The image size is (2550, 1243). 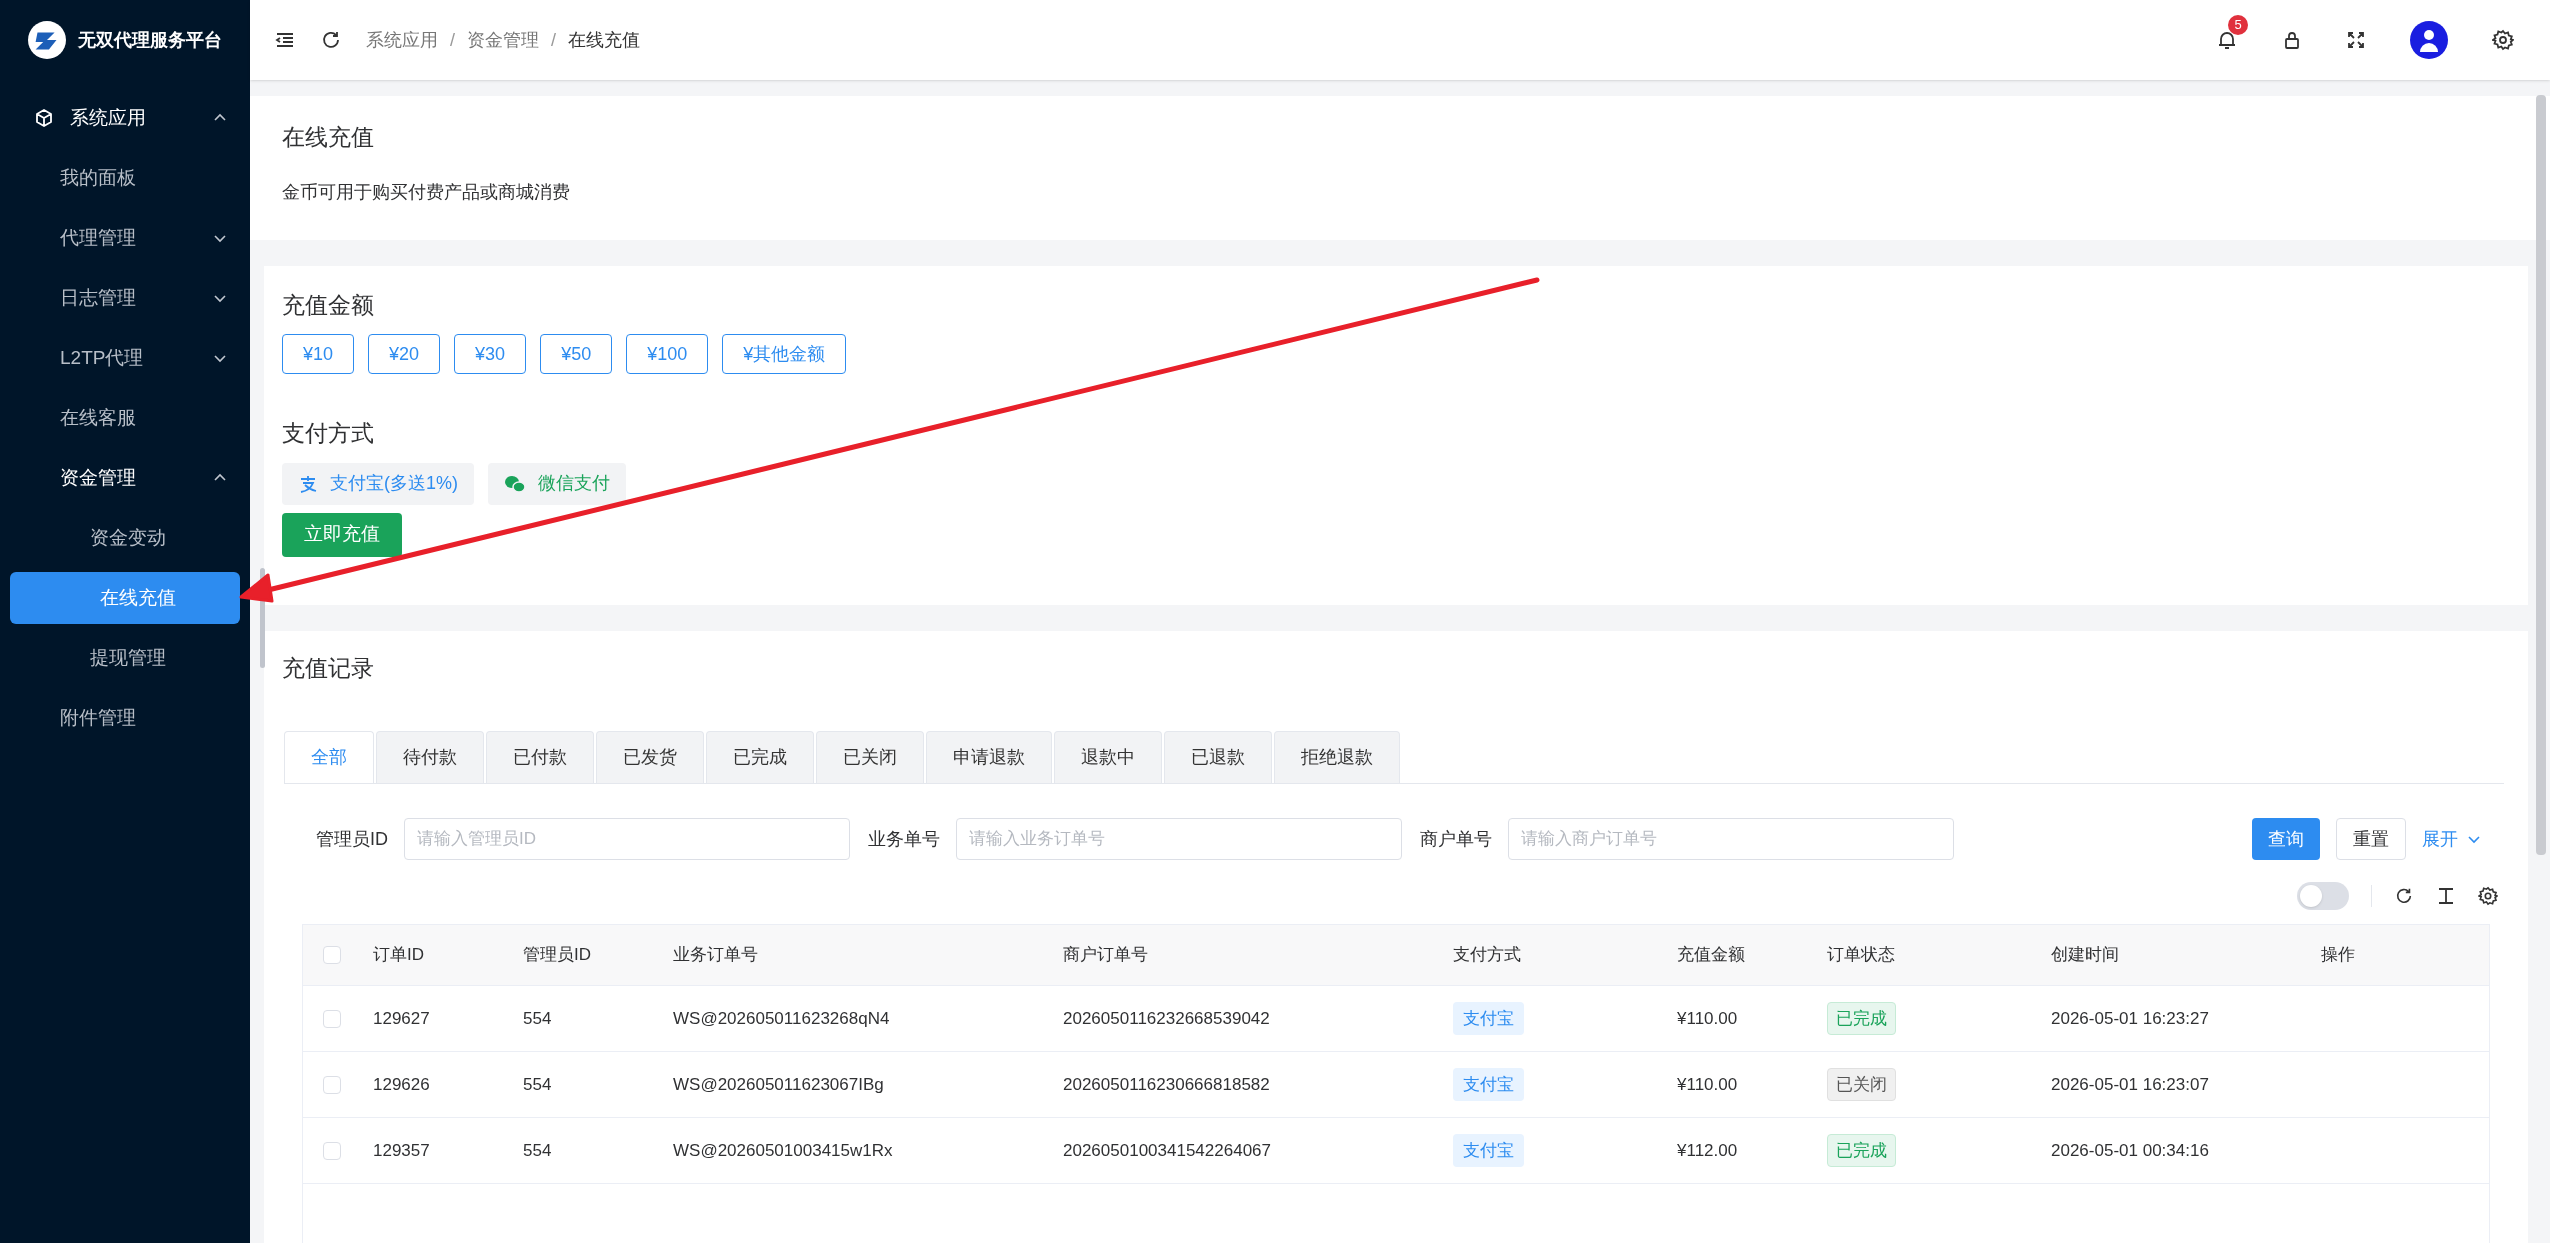 What do you see at coordinates (2541, 475) in the screenshot?
I see `scrollbar` at bounding box center [2541, 475].